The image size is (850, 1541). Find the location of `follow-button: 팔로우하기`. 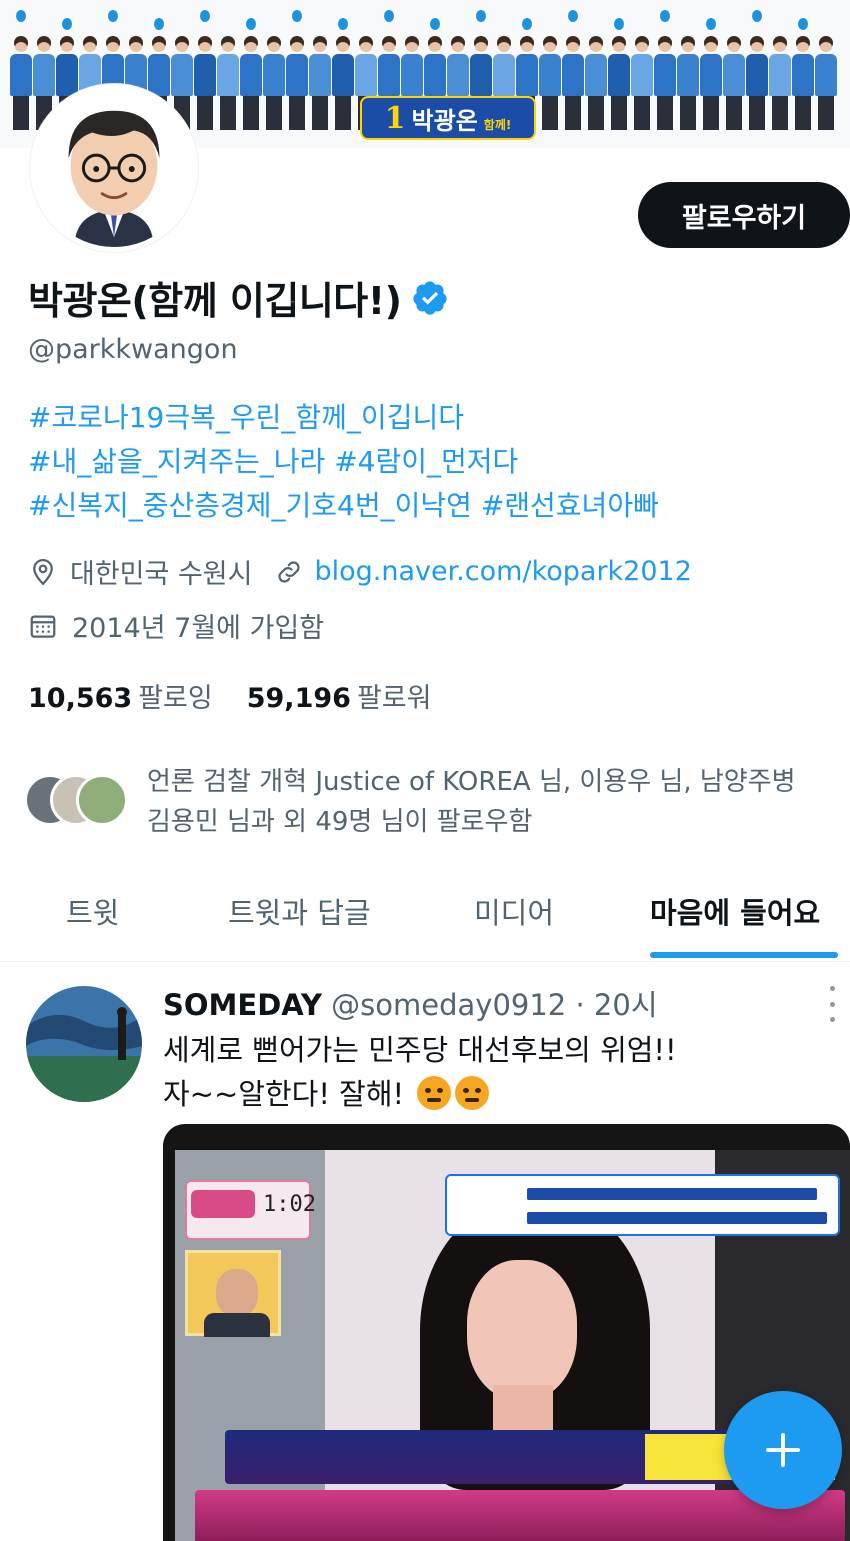

follow-button: 팔로우하기 is located at coordinates (744, 215).